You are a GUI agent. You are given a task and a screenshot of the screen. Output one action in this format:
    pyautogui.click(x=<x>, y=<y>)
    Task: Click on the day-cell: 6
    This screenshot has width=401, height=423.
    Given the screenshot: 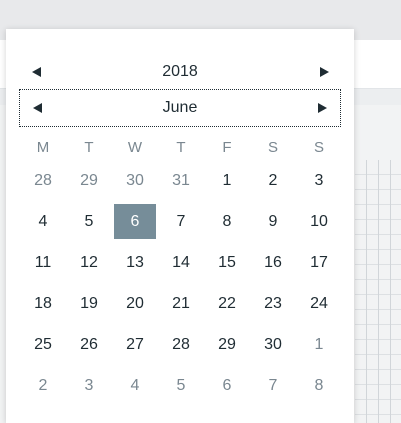 What is the action you would take?
    pyautogui.click(x=227, y=385)
    